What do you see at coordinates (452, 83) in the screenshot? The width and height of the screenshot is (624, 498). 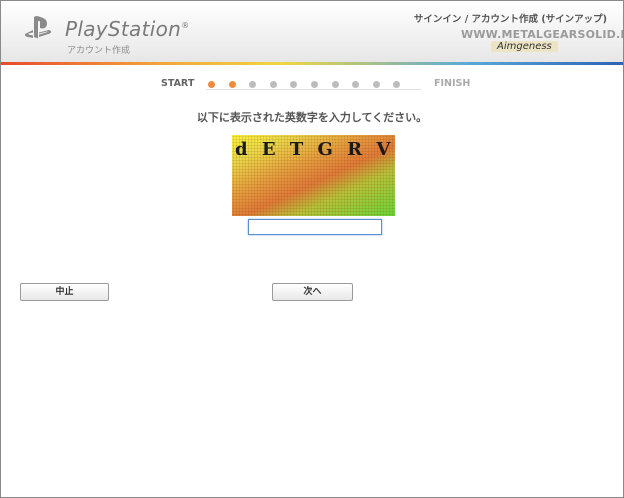 I see `progress-finish-label: FINISH` at bounding box center [452, 83].